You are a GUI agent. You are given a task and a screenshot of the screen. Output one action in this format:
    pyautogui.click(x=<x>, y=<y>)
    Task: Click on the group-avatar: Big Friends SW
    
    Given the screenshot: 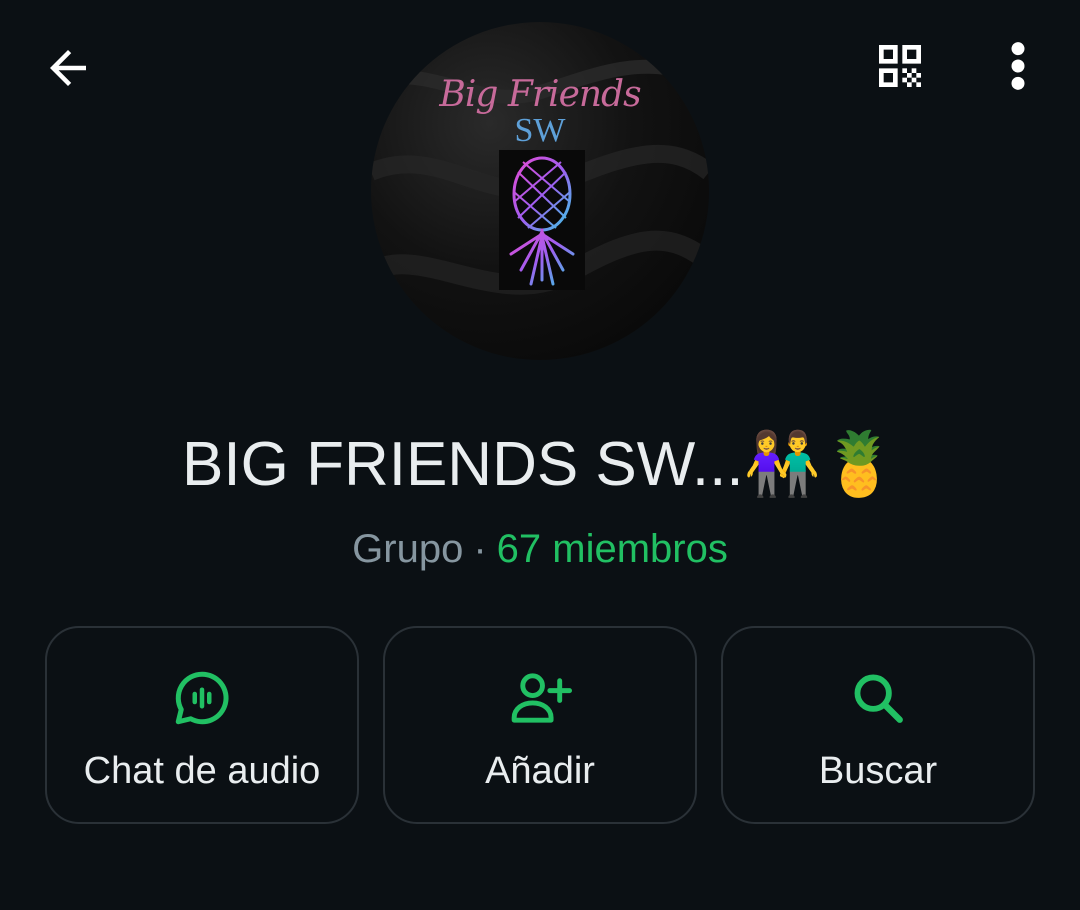 What is the action you would take?
    pyautogui.click(x=540, y=191)
    